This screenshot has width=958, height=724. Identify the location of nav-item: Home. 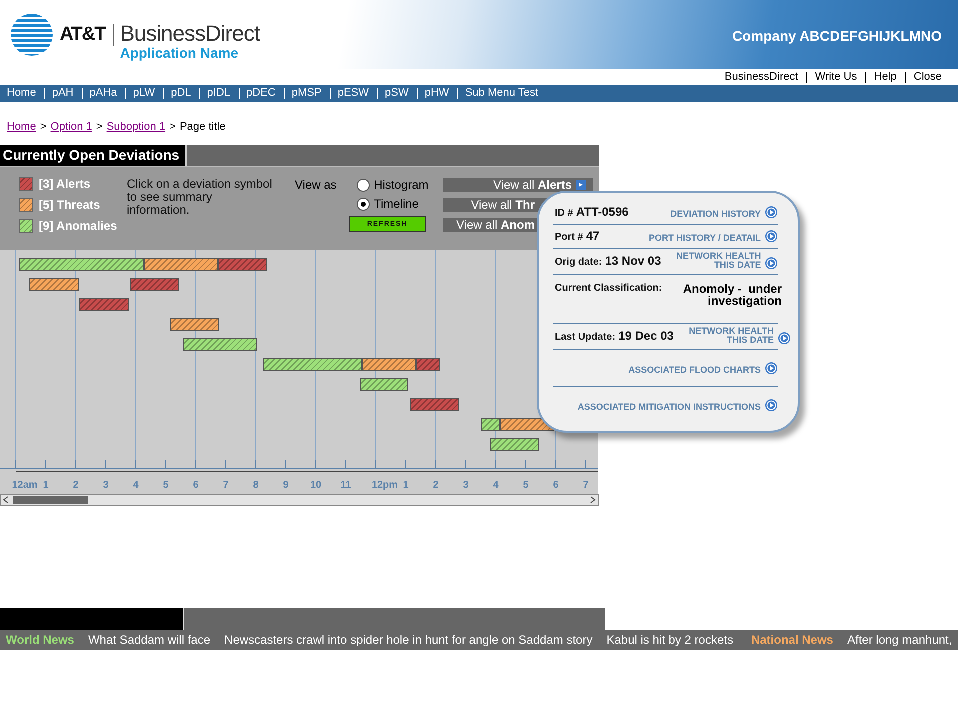
(22, 93).